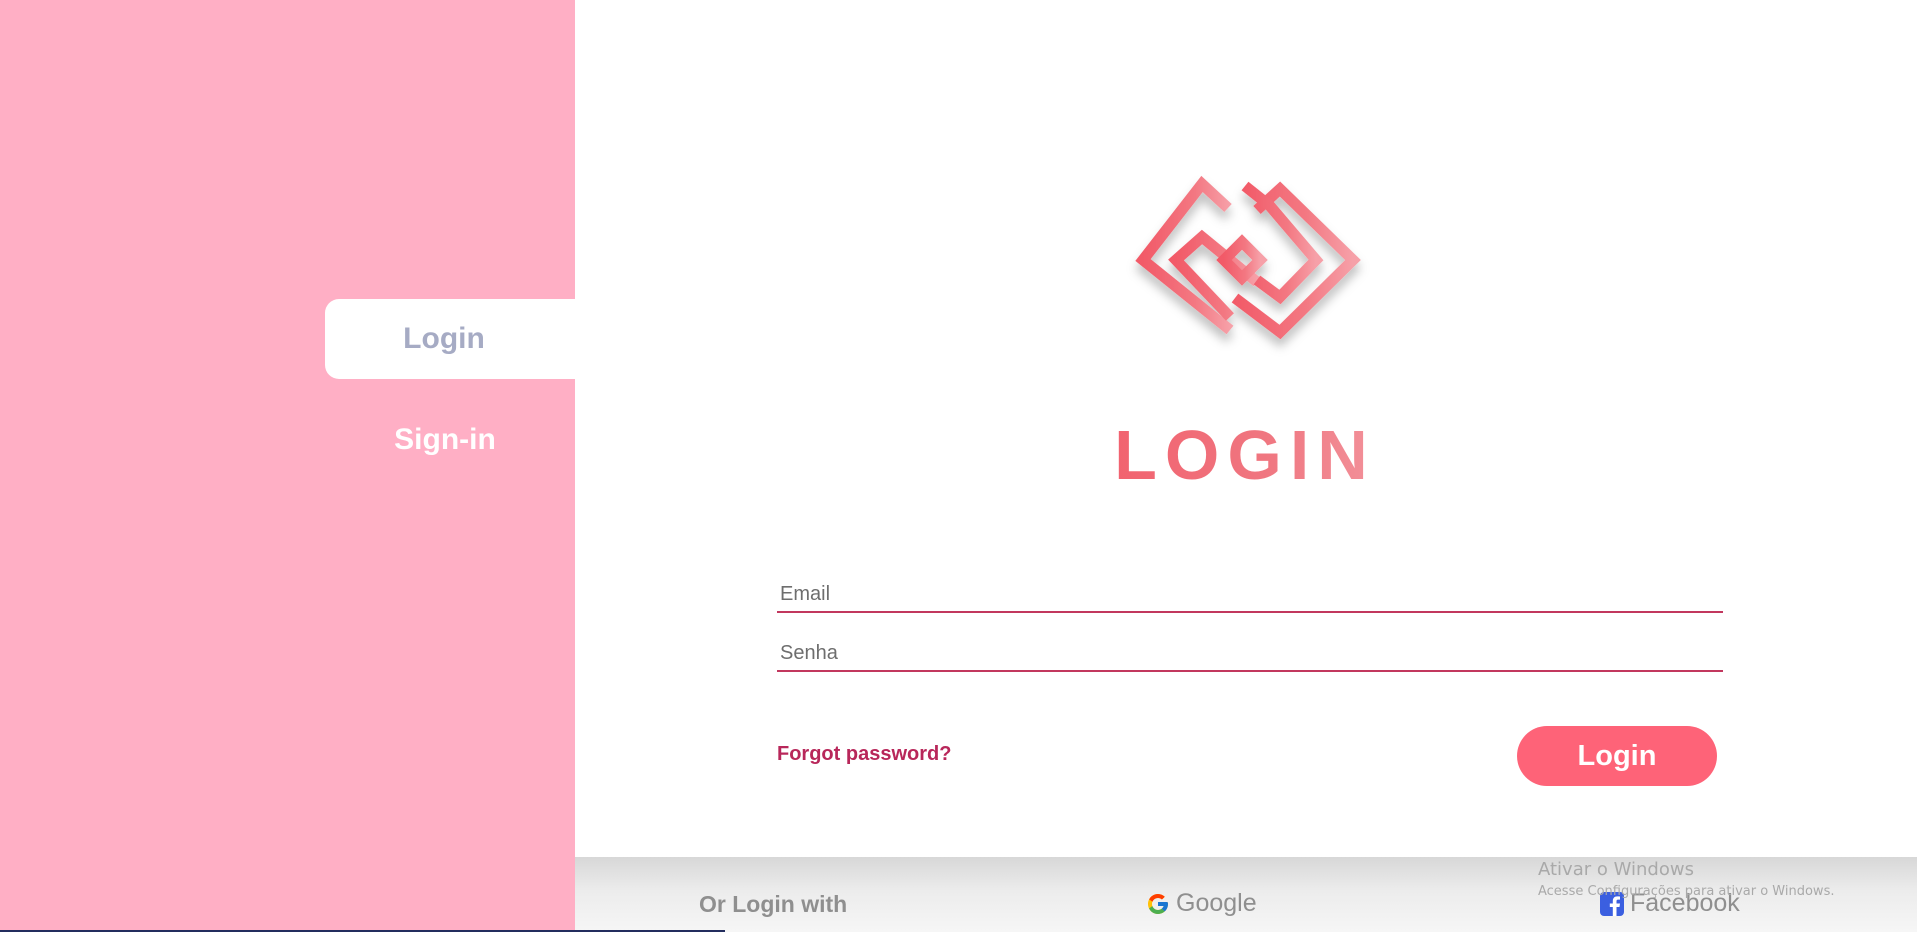  I want to click on or-login-label: Or Login with, so click(773, 904).